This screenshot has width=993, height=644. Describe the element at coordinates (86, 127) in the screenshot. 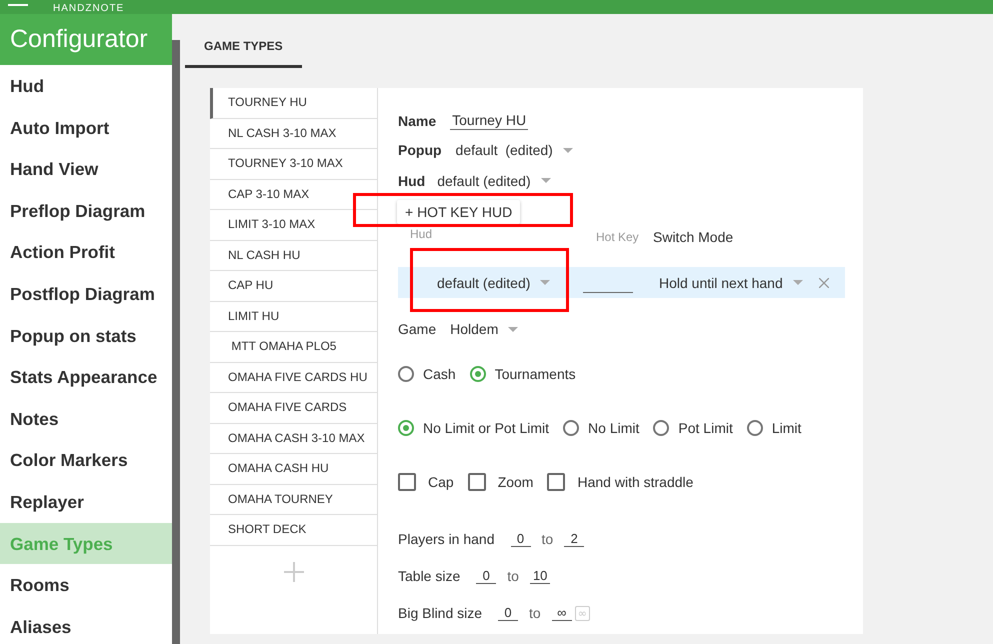

I see `sidebar-item: Auto Import` at that location.